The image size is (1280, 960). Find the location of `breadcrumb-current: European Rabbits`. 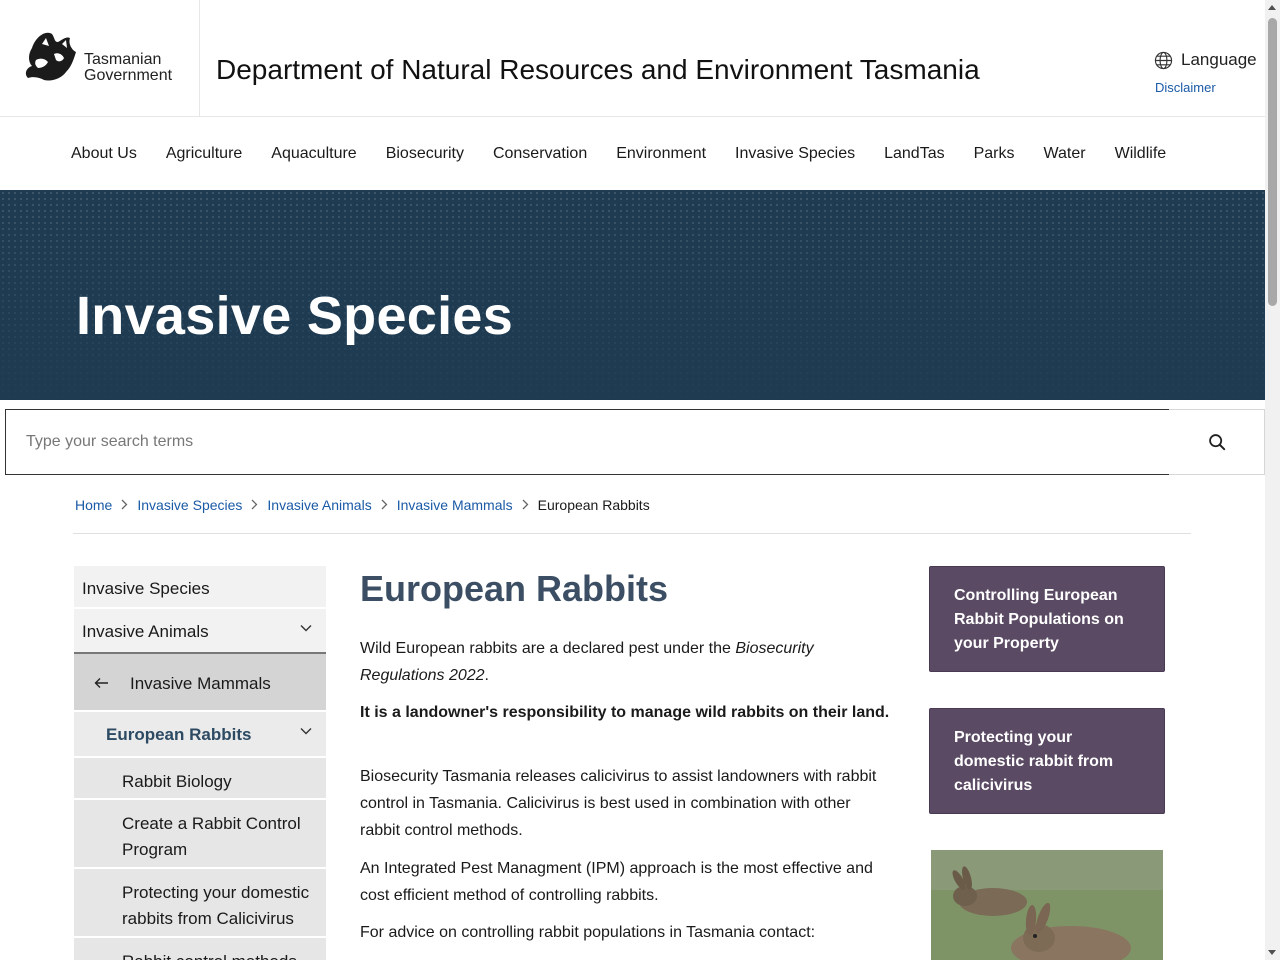

breadcrumb-current: European Rabbits is located at coordinates (593, 505).